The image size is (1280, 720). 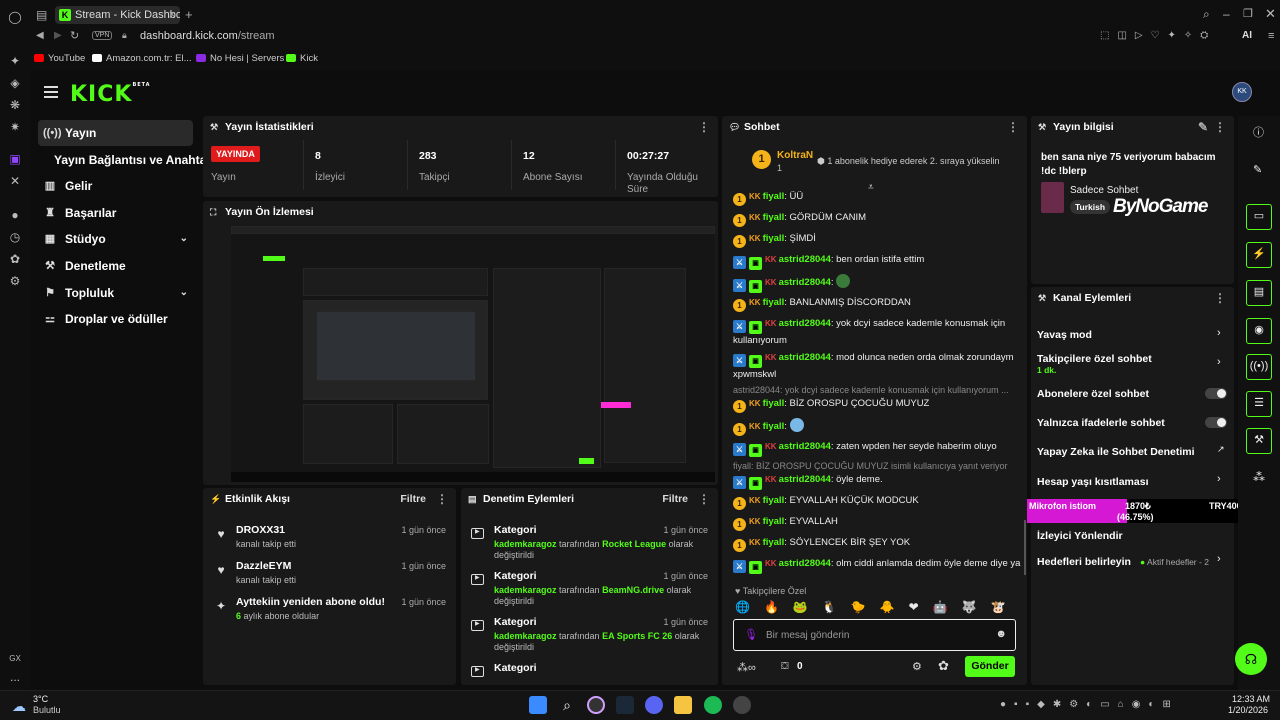 What do you see at coordinates (1259, 404) in the screenshot?
I see `rail-list-button: ☰` at bounding box center [1259, 404].